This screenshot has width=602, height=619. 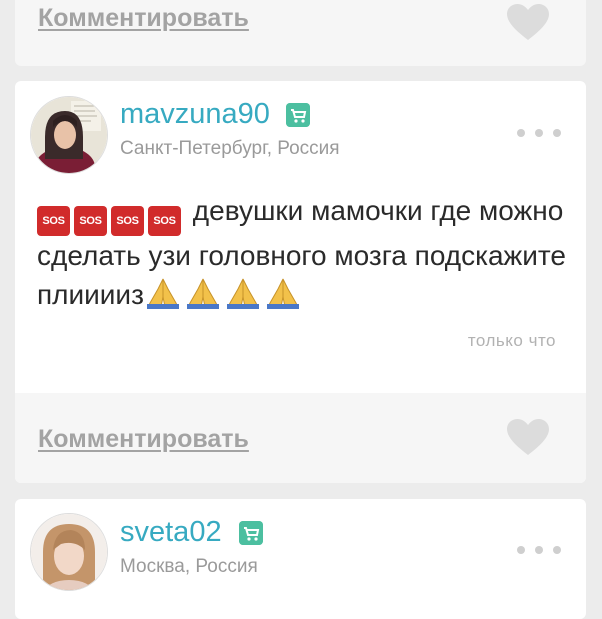 What do you see at coordinates (230, 148) in the screenshot?
I see `location: Санкт-Петербург, Россия` at bounding box center [230, 148].